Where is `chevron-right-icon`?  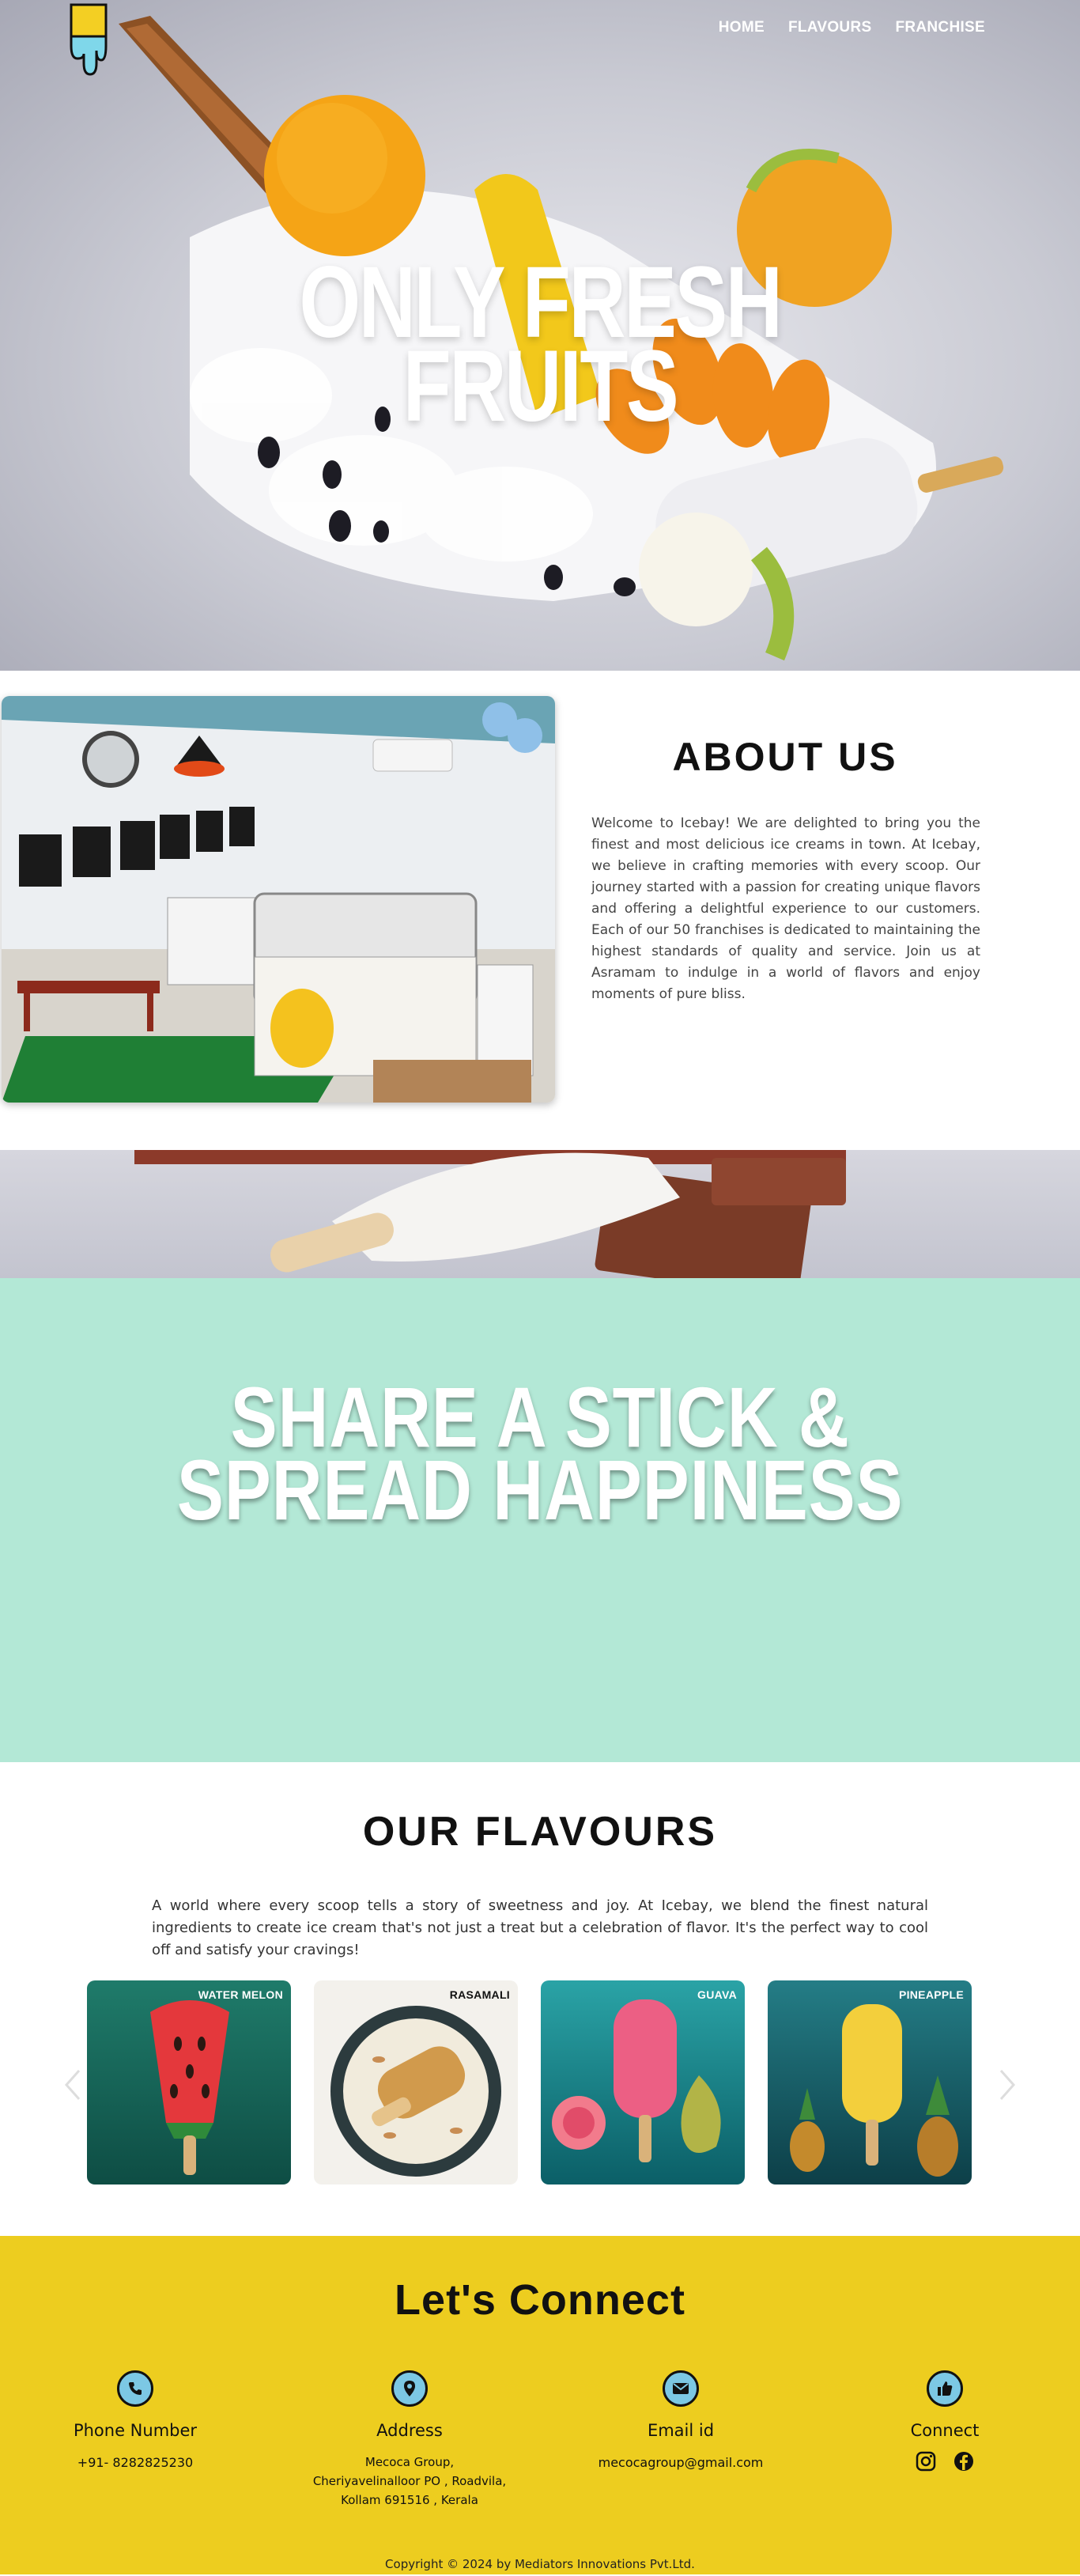
chevron-right-icon is located at coordinates (1008, 2084).